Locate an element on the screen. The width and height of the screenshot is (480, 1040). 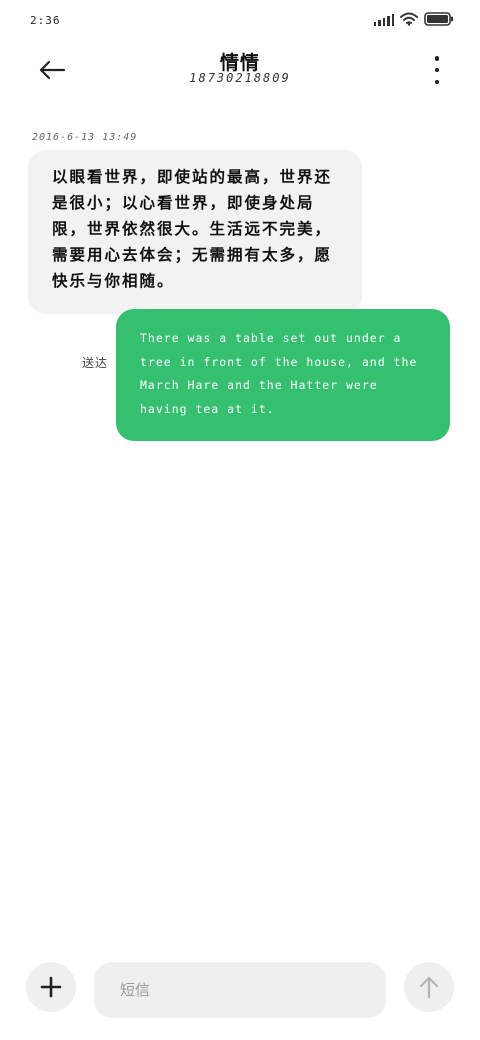
arrow-up-icon is located at coordinates (429, 987).